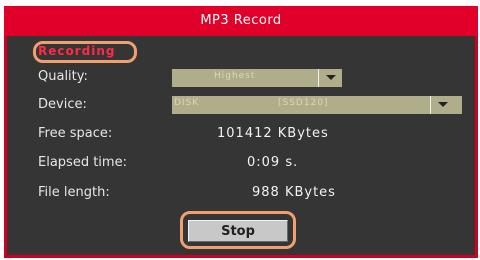 The image size is (480, 260). What do you see at coordinates (294, 192) in the screenshot?
I see `file-length-value: 988 KBytes` at bounding box center [294, 192].